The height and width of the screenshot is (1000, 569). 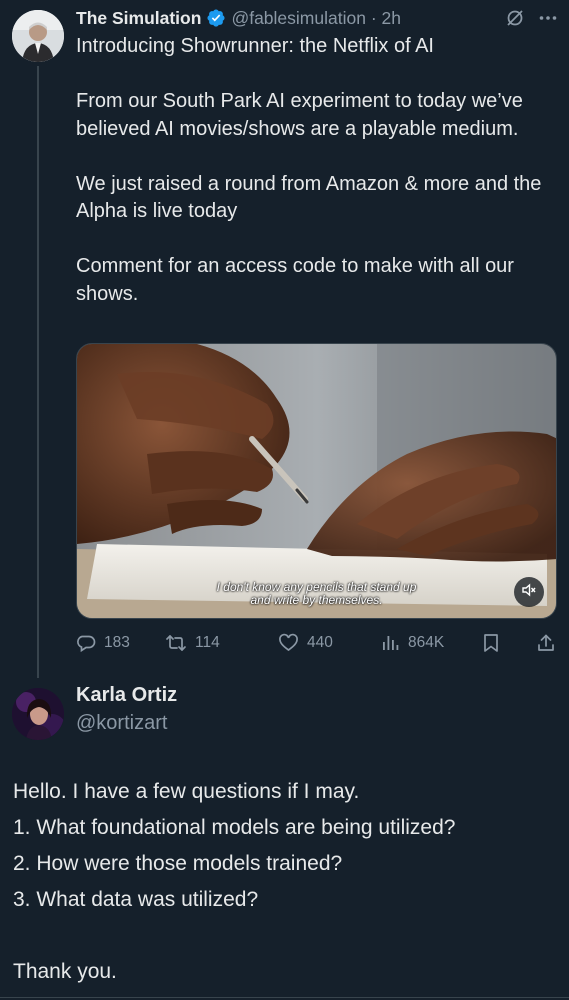 I want to click on tweet-header: The Simulation @fablesimulation · 2h, so click(x=316, y=18).